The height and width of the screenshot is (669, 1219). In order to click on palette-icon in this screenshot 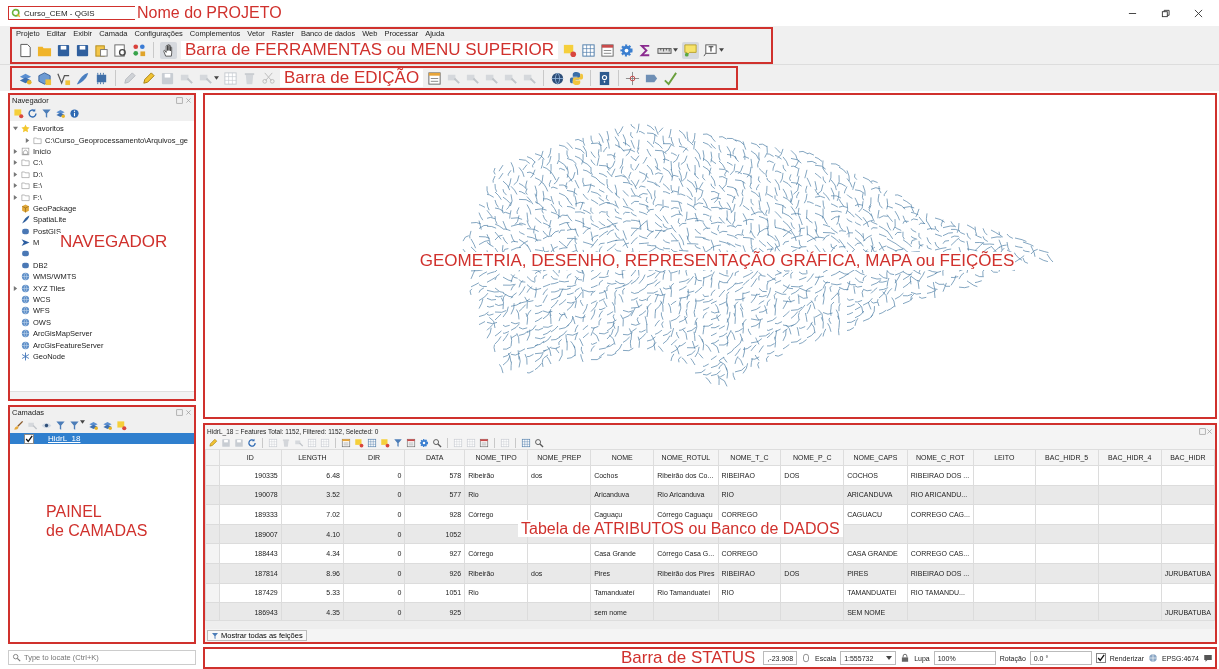, I will do `click(139, 50)`.